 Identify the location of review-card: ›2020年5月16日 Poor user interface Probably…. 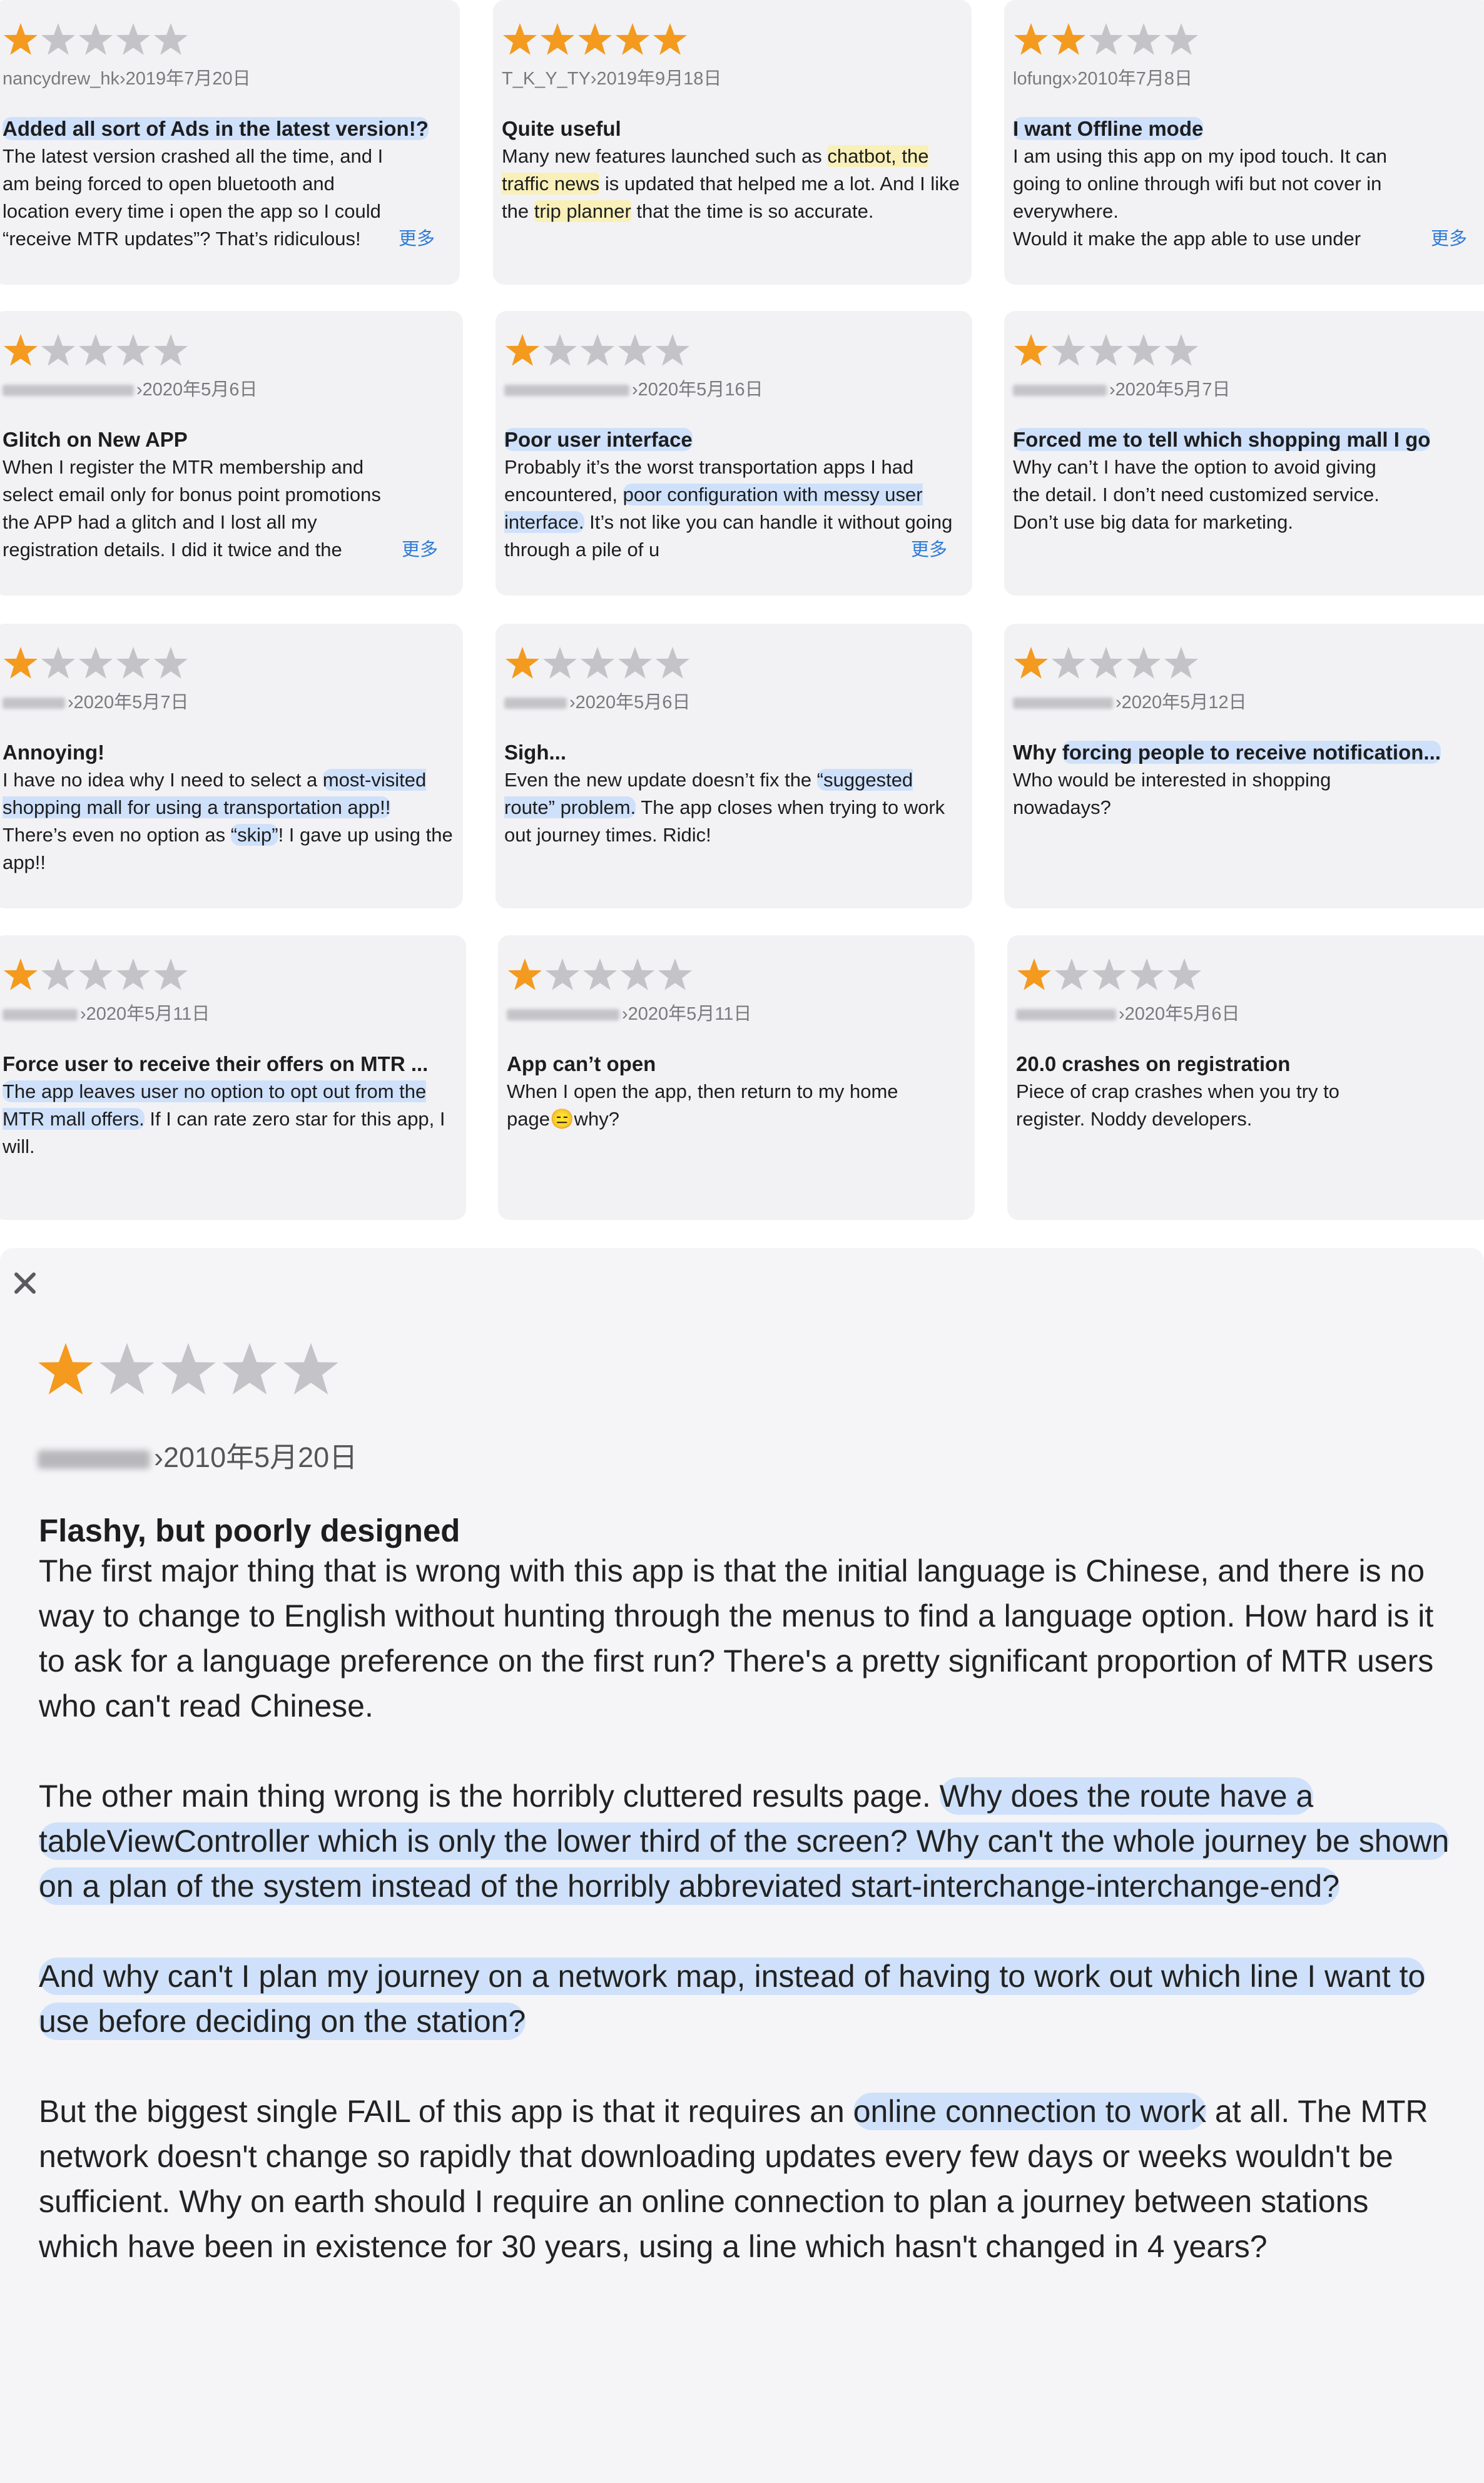
(734, 454).